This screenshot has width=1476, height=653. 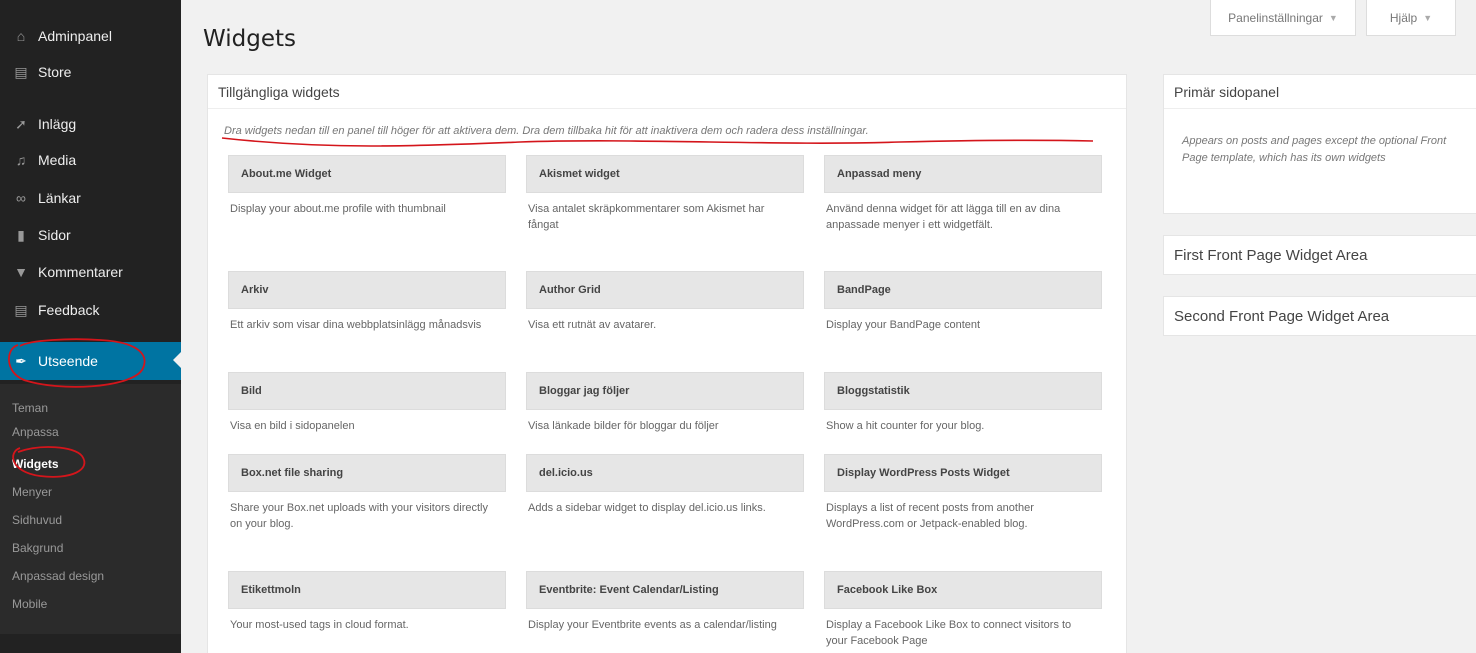 What do you see at coordinates (21, 272) in the screenshot?
I see `comment-icon: ▼` at bounding box center [21, 272].